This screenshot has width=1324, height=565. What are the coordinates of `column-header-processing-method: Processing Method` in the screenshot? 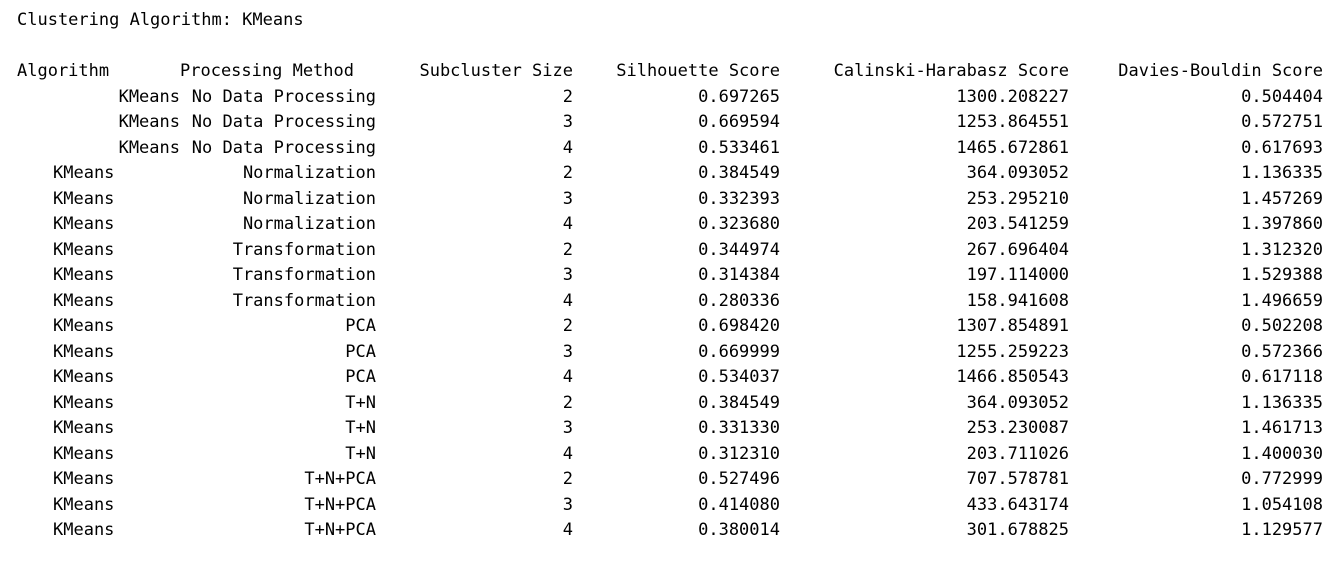 It's located at (267, 71).